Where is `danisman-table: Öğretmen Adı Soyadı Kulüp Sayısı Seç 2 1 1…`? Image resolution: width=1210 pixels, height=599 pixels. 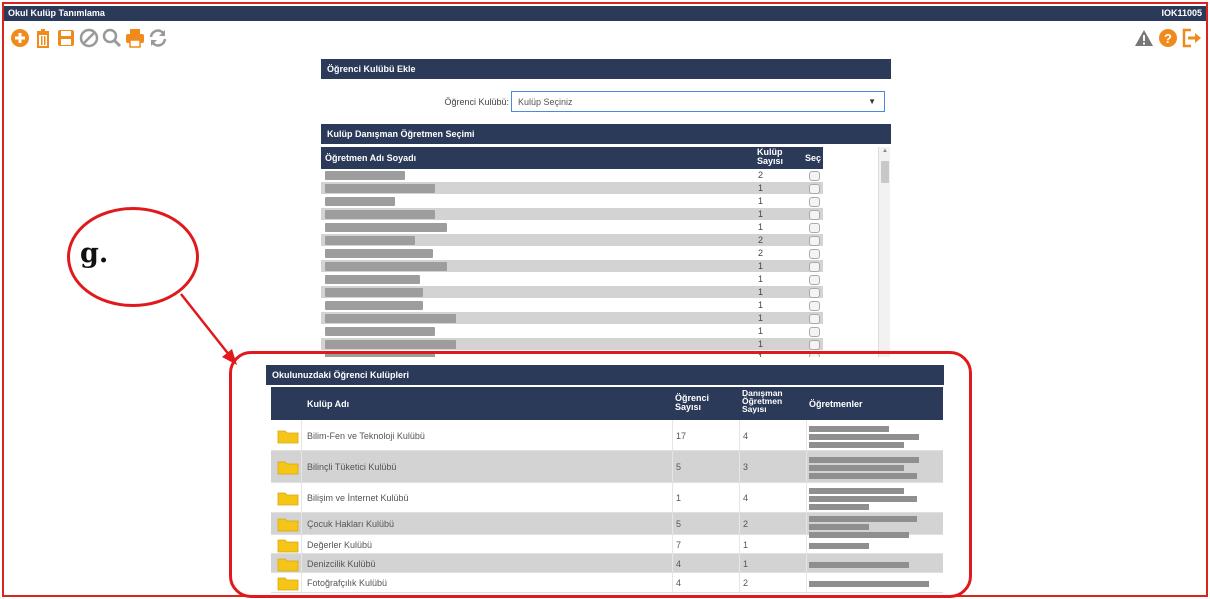
danisman-table: Öğretmen Adı Soyadı Kulüp Sayısı Seç 2 1 1… is located at coordinates (572, 252).